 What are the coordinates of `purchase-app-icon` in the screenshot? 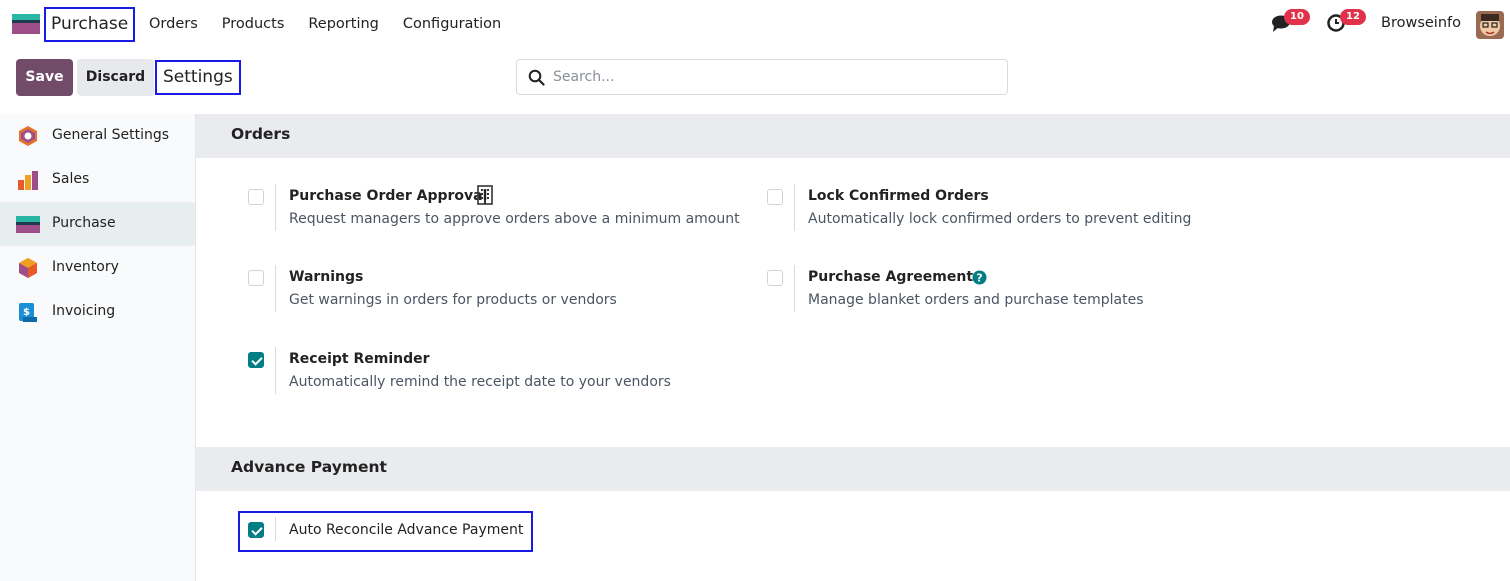 It's located at (26, 24).